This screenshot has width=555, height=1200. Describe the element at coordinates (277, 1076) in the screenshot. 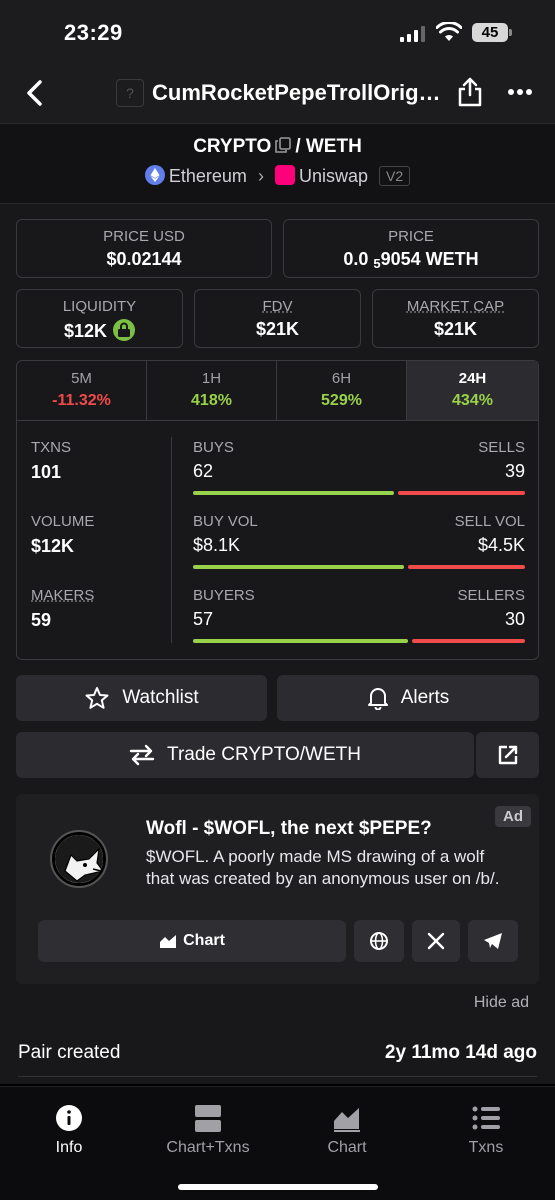

I see `row-separator` at that location.